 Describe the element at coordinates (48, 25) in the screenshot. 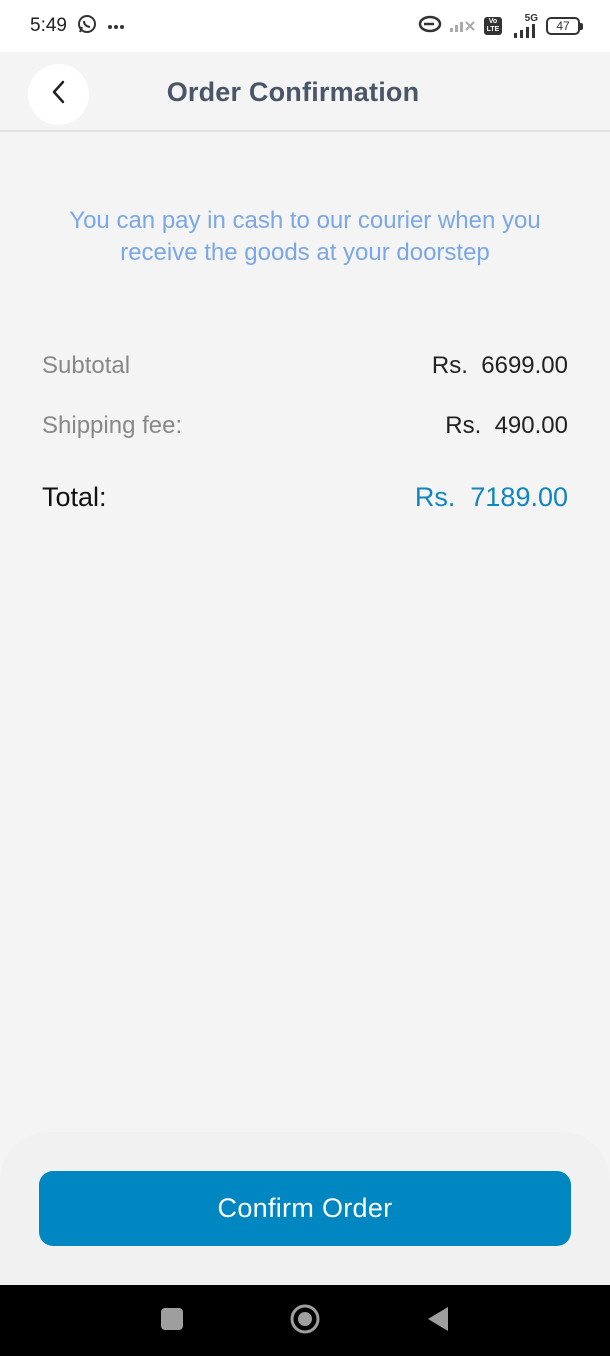

I see `status-time: 5:49` at that location.